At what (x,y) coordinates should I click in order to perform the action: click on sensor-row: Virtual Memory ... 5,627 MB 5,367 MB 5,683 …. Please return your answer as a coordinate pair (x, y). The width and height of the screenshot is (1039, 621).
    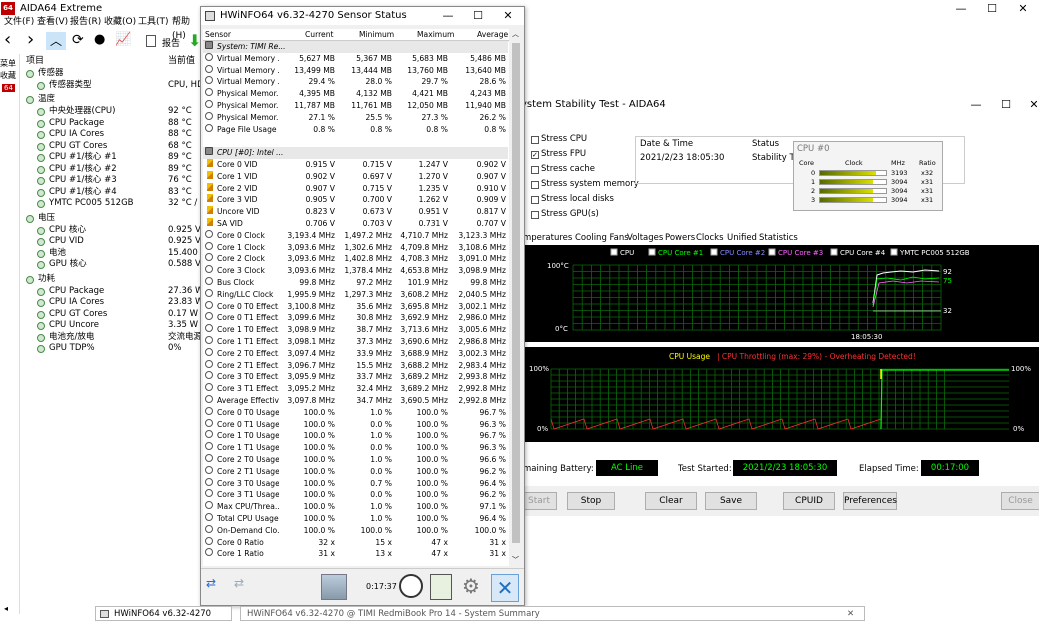
    Looking at the image, I should click on (355, 58).